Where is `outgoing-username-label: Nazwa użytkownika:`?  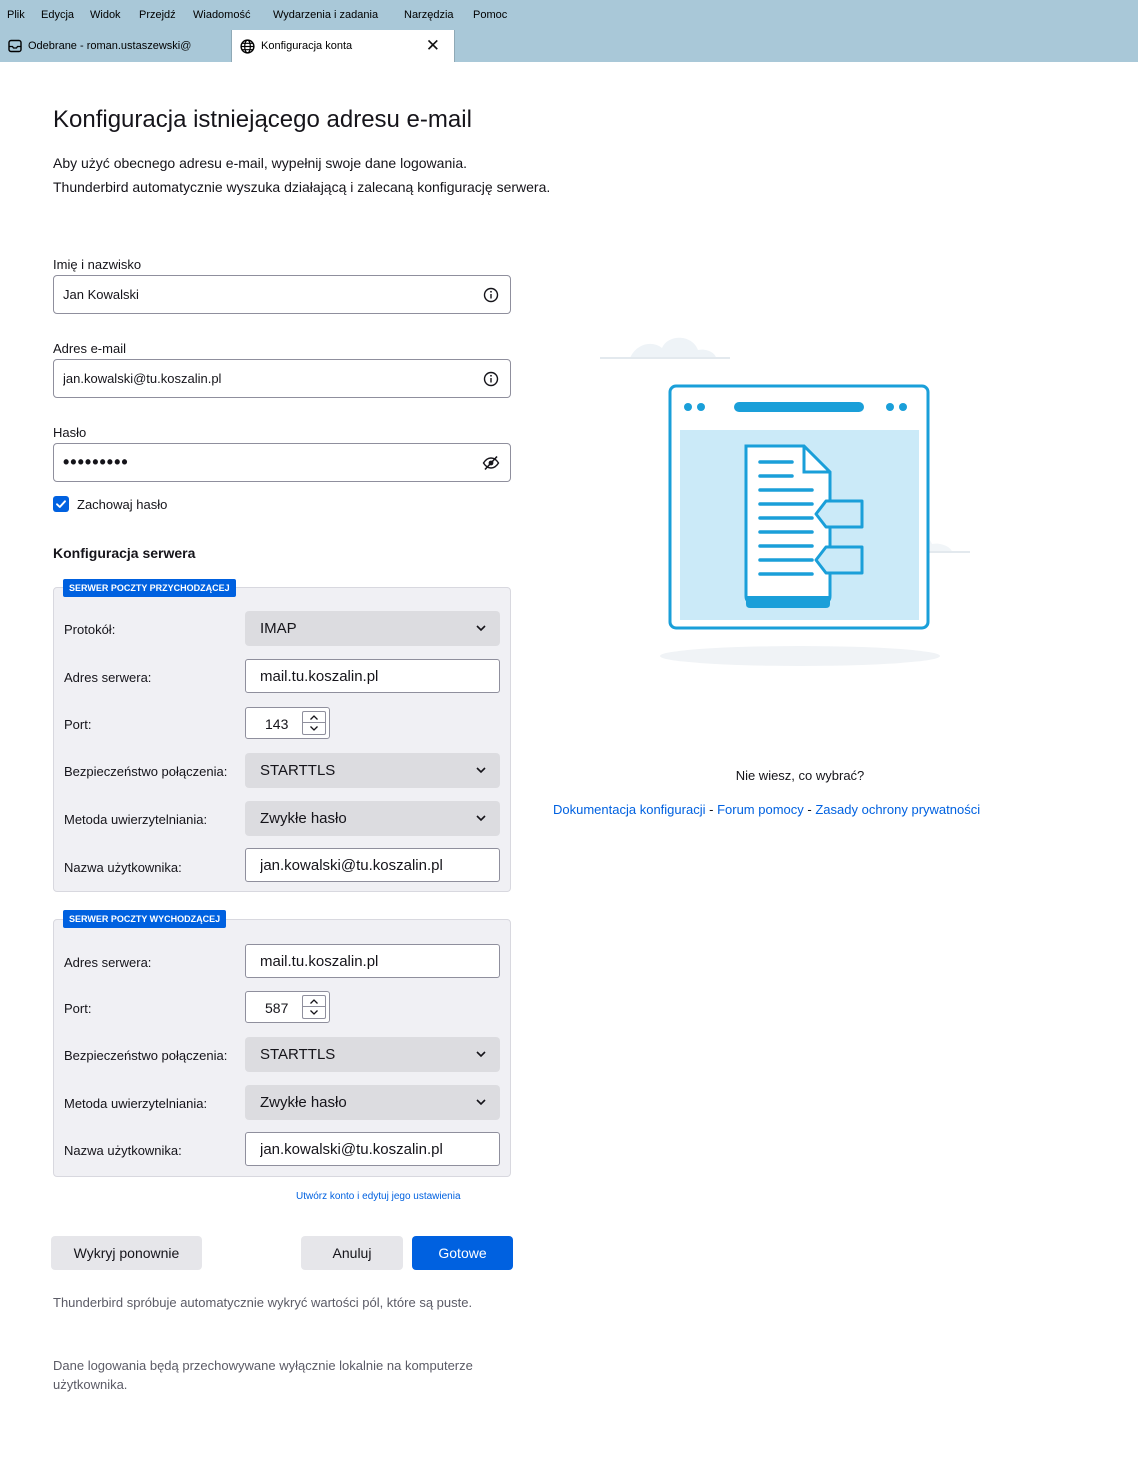 outgoing-username-label: Nazwa użytkownika: is located at coordinates (123, 1150).